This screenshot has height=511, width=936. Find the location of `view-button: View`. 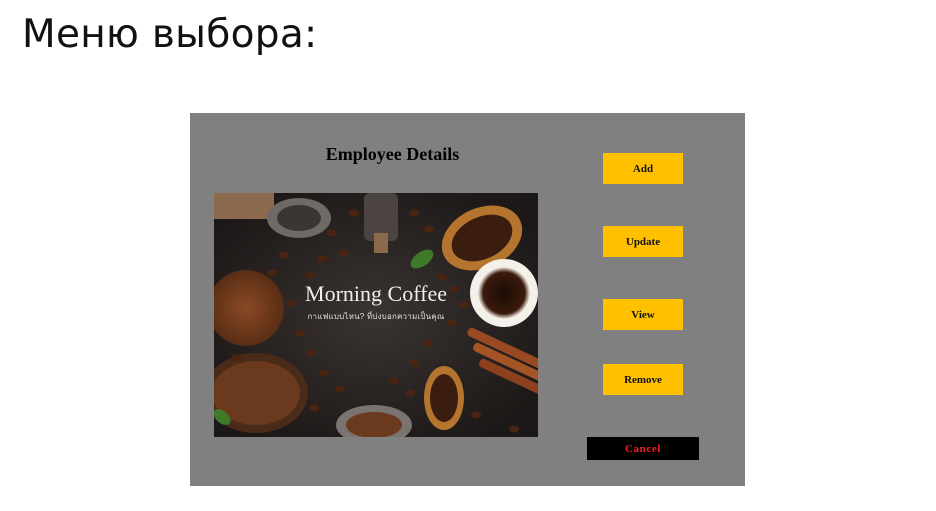

view-button: View is located at coordinates (643, 314).